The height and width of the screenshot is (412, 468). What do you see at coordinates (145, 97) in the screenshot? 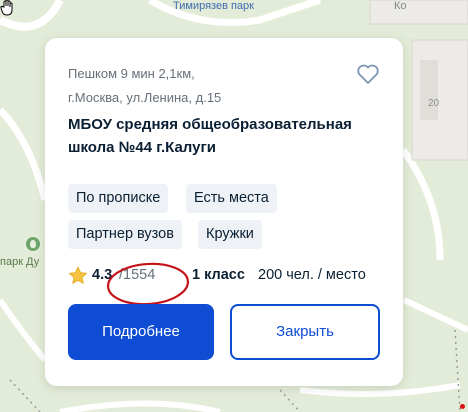
I see `street-address: г.Москва, ул.Ленина, д.15` at bounding box center [145, 97].